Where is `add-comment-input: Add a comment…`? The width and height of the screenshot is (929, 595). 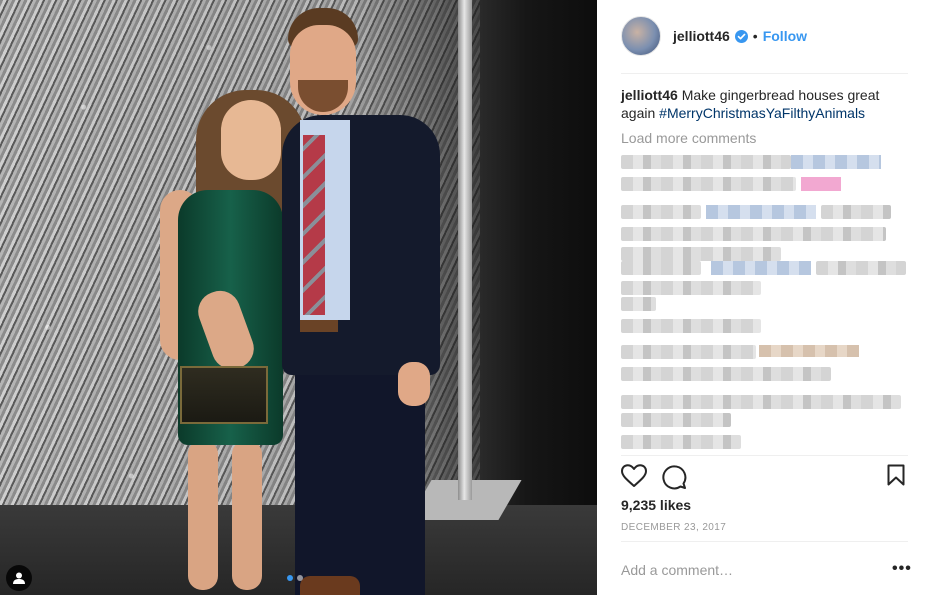 add-comment-input: Add a comment… is located at coordinates (677, 570).